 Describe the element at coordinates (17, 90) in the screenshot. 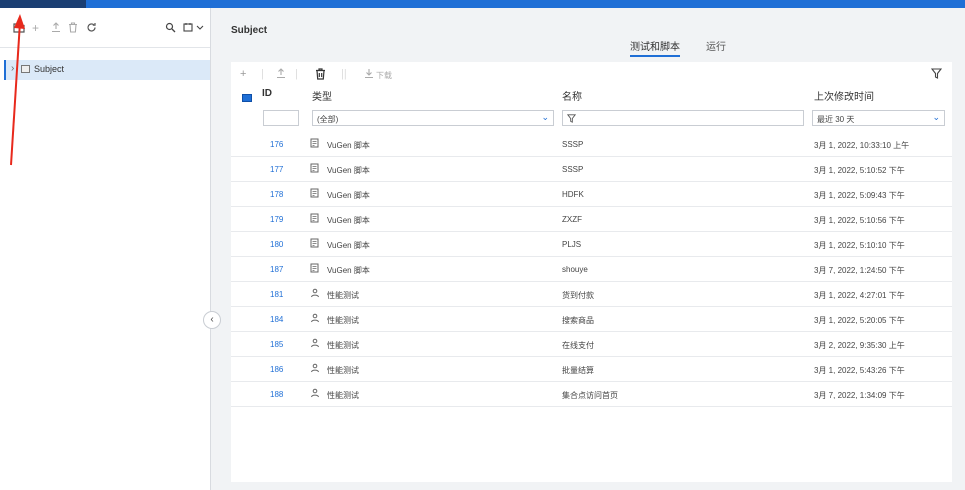

I see `annotation-arrow` at that location.